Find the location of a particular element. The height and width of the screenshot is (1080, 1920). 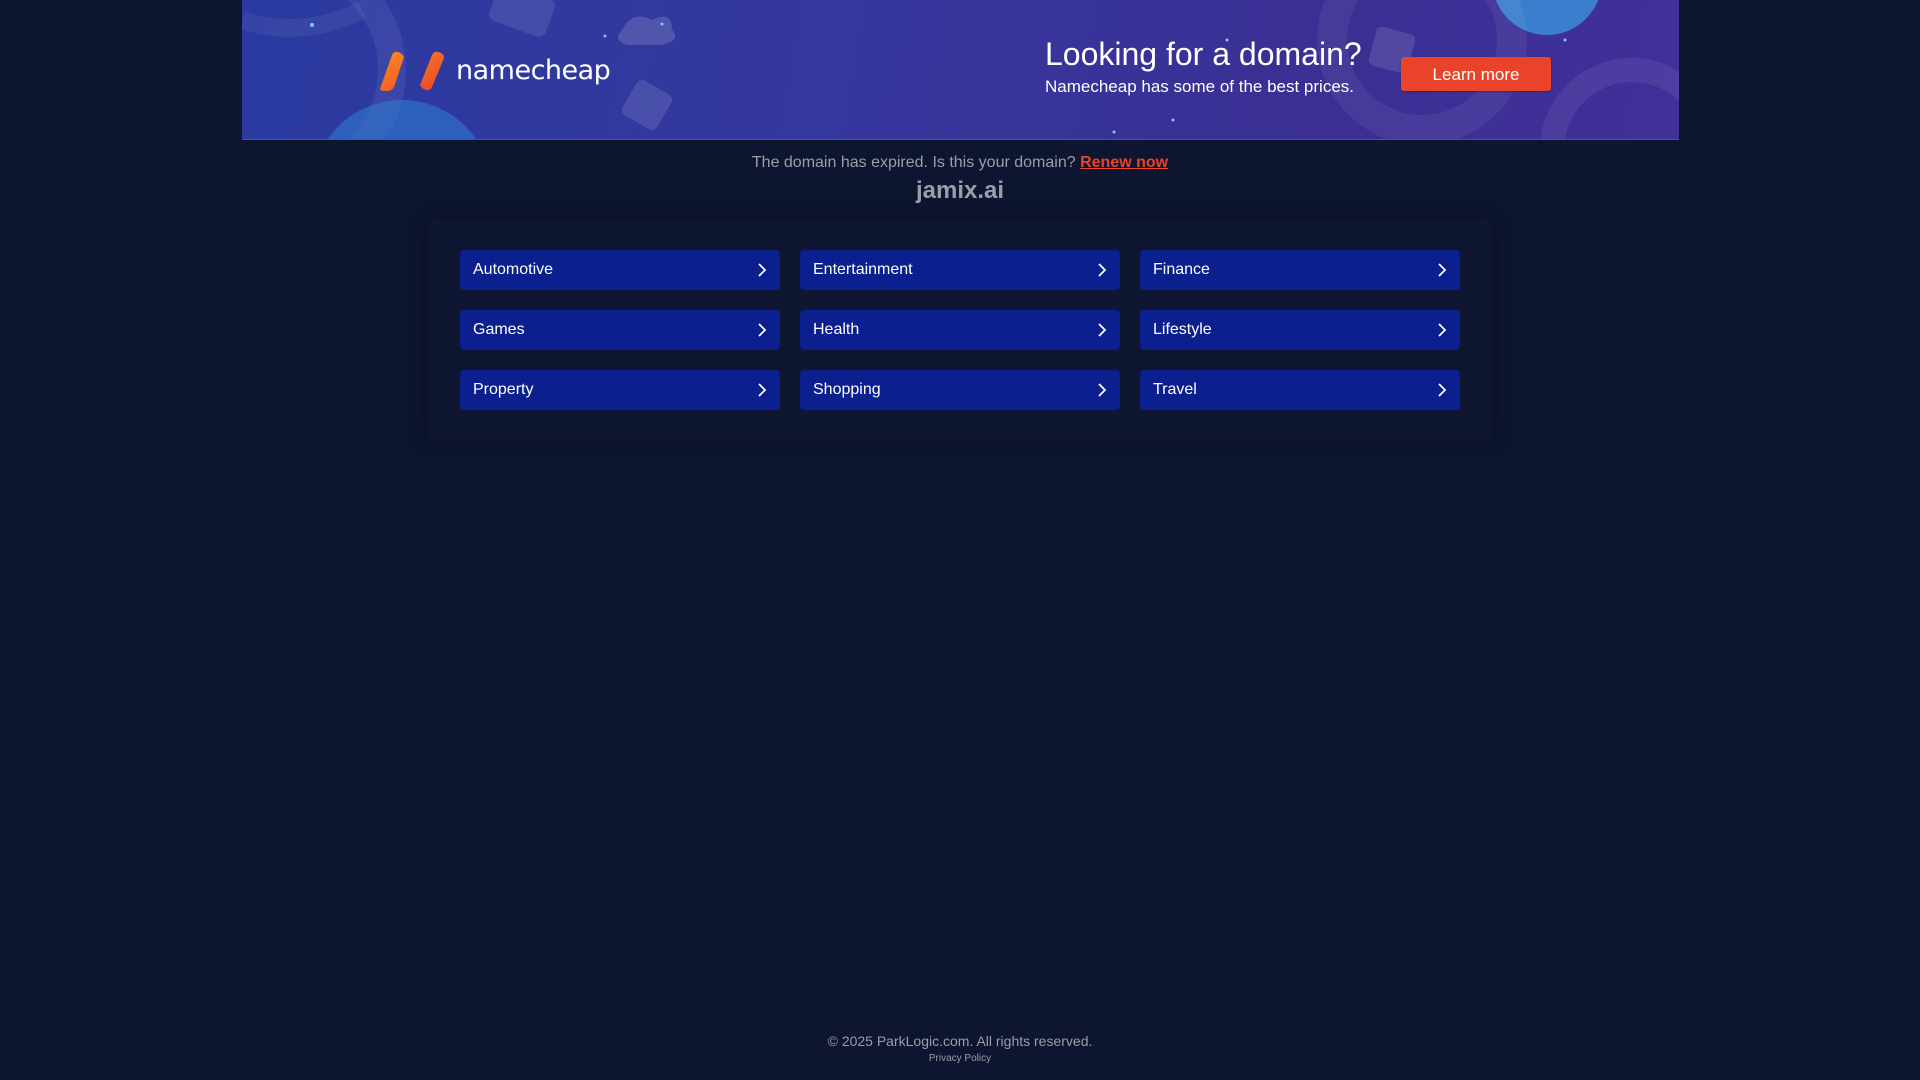

category-label: Automotive is located at coordinates (513, 269).